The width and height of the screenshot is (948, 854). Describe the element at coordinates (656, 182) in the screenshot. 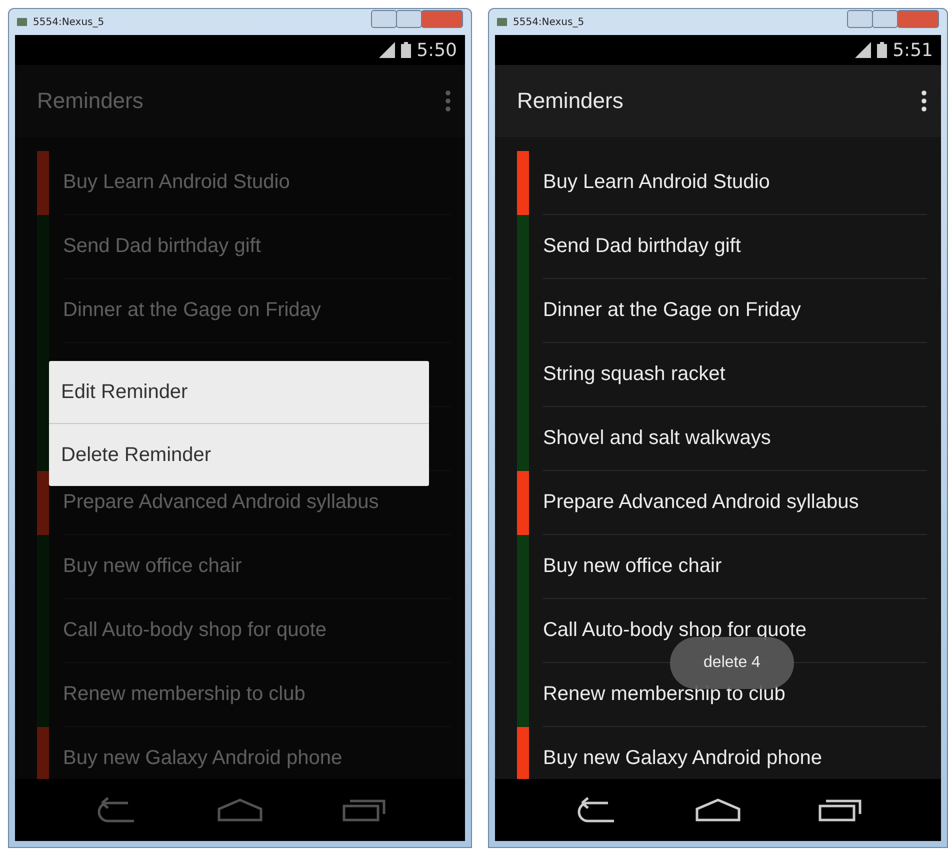

I see `reminder-item: Buy Learn Android Studio` at that location.